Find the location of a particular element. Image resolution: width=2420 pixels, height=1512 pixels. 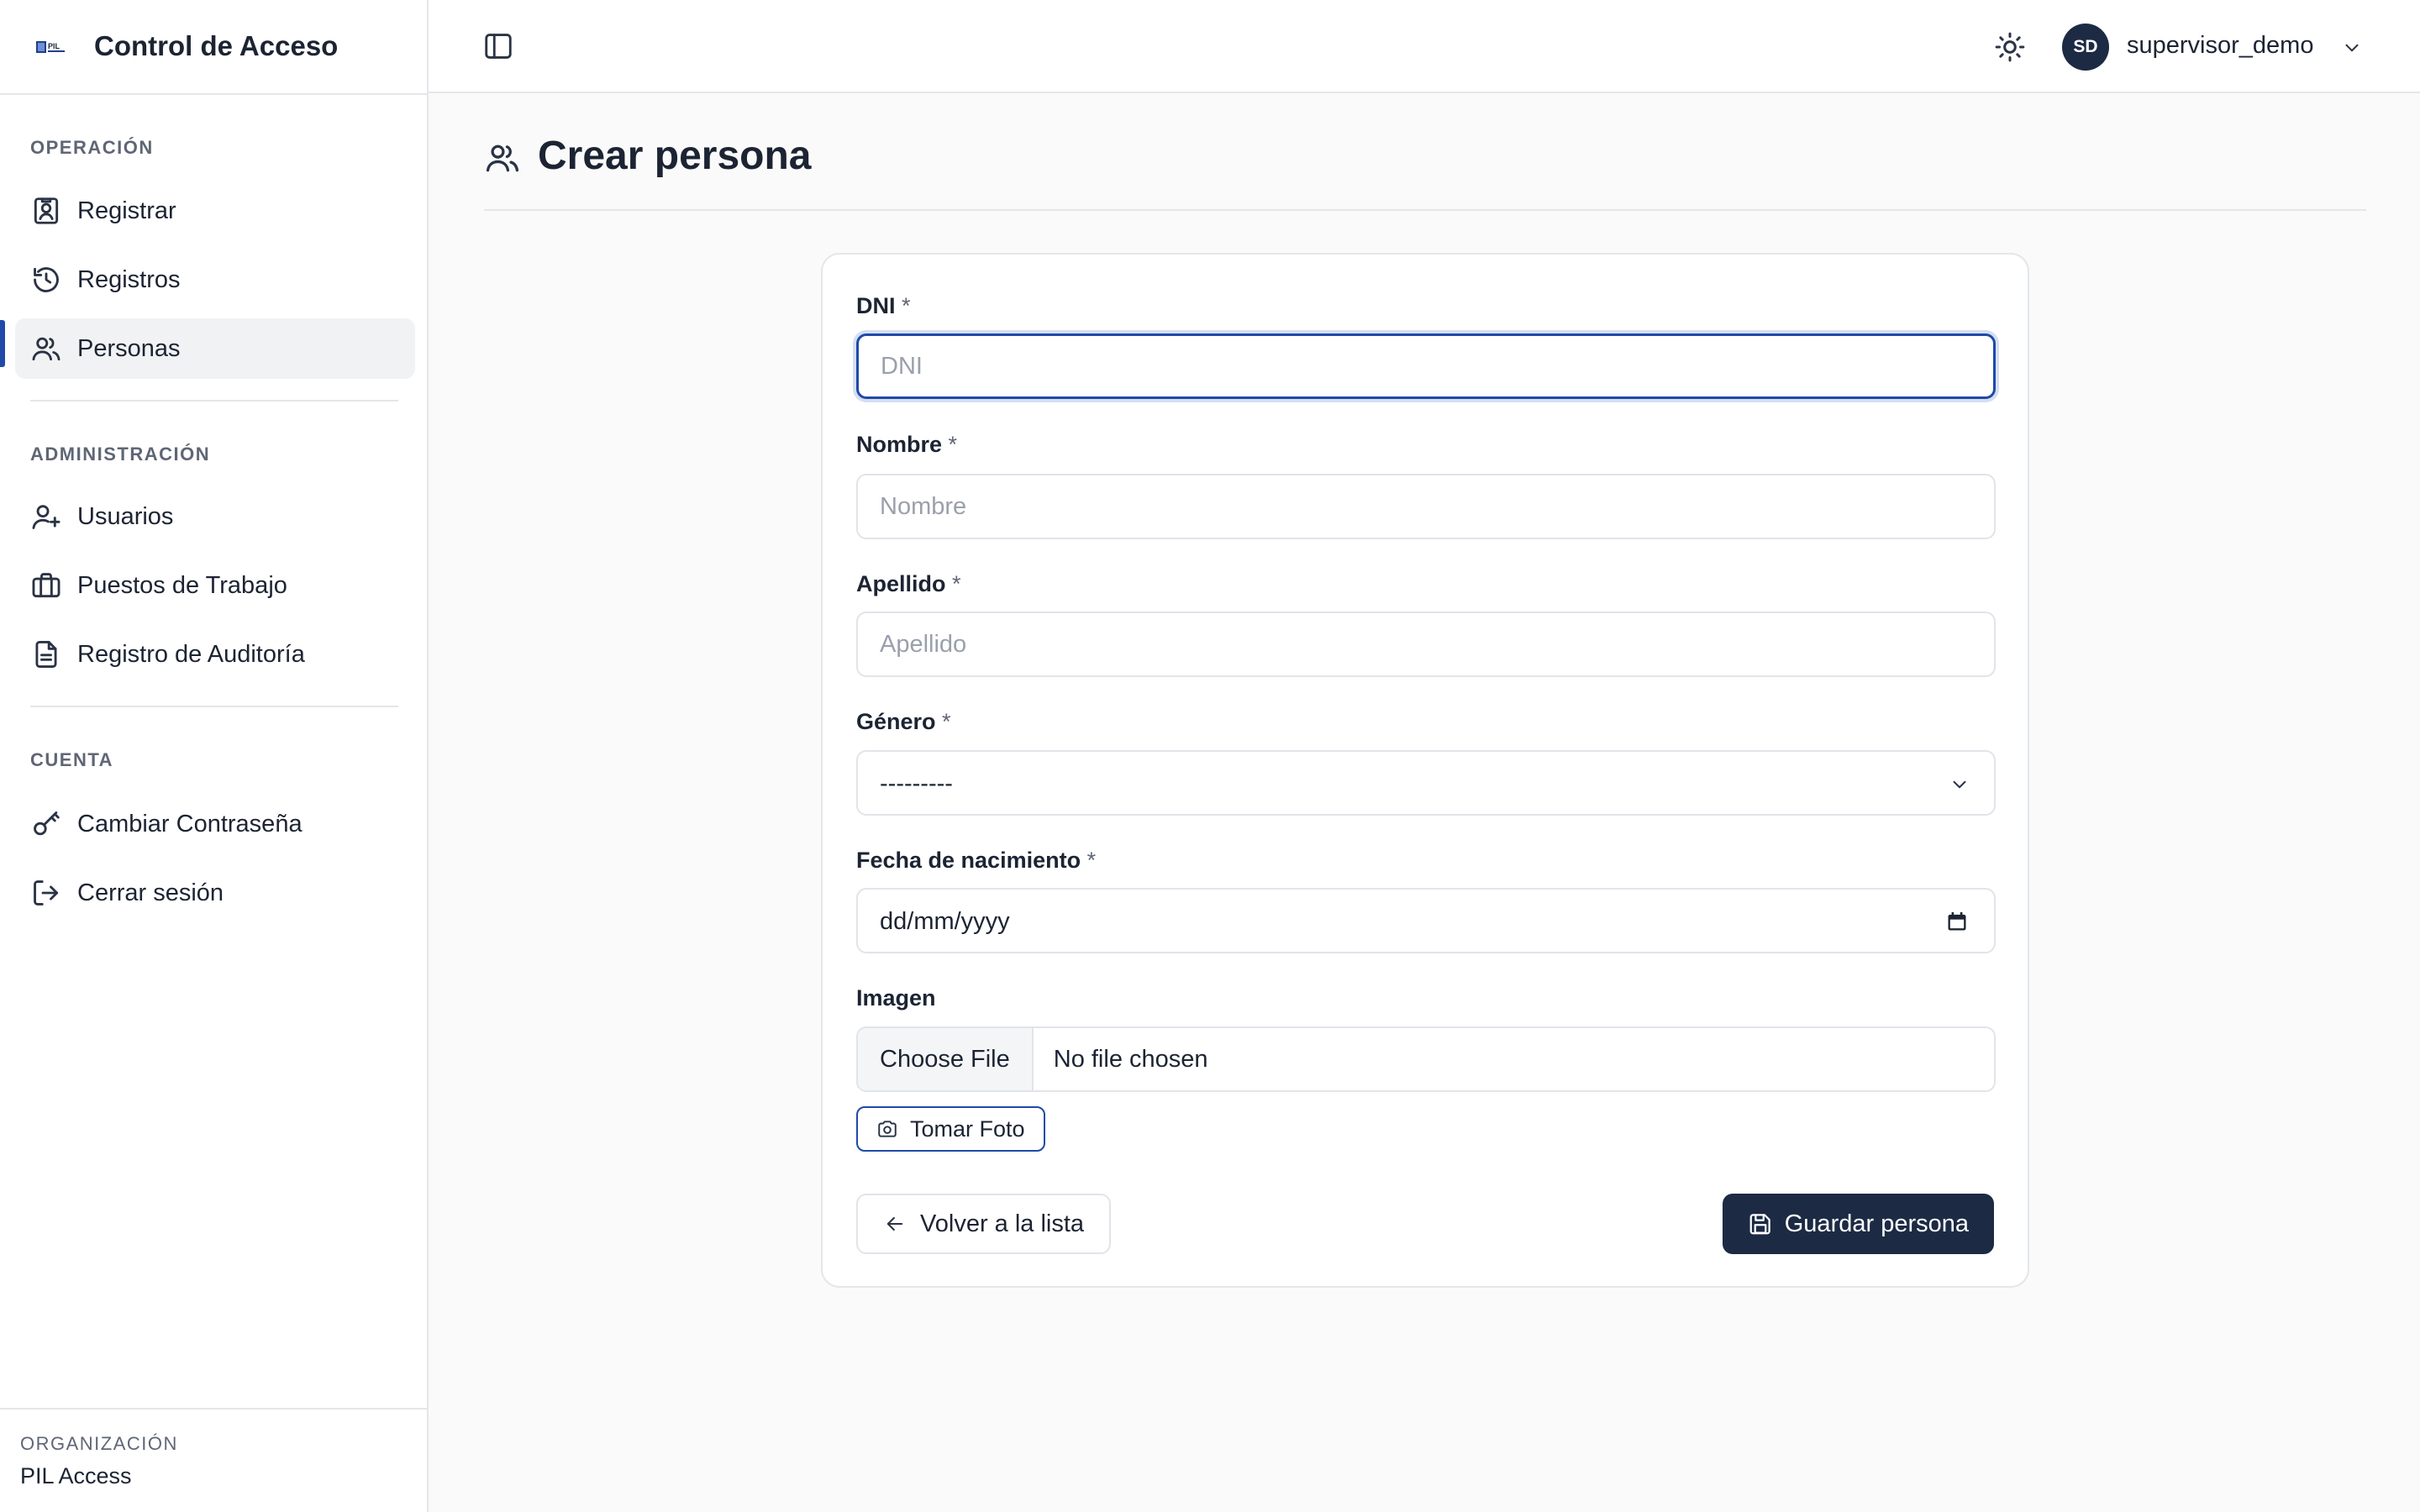

active-indicator is located at coordinates (2, 343).